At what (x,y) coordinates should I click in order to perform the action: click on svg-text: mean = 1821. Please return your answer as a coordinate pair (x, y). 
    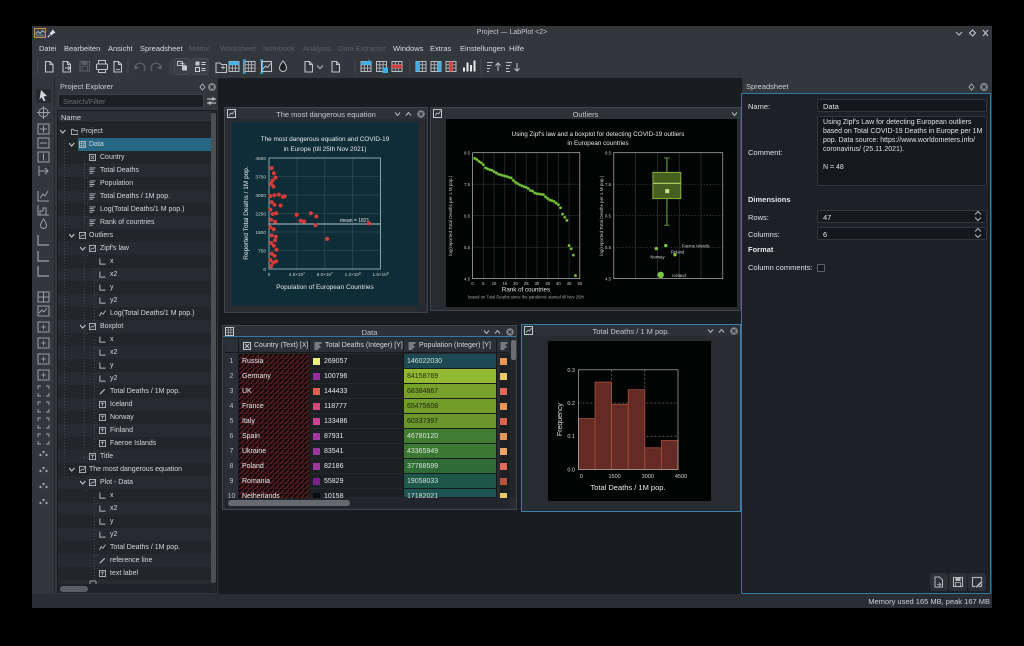
    Looking at the image, I should click on (355, 221).